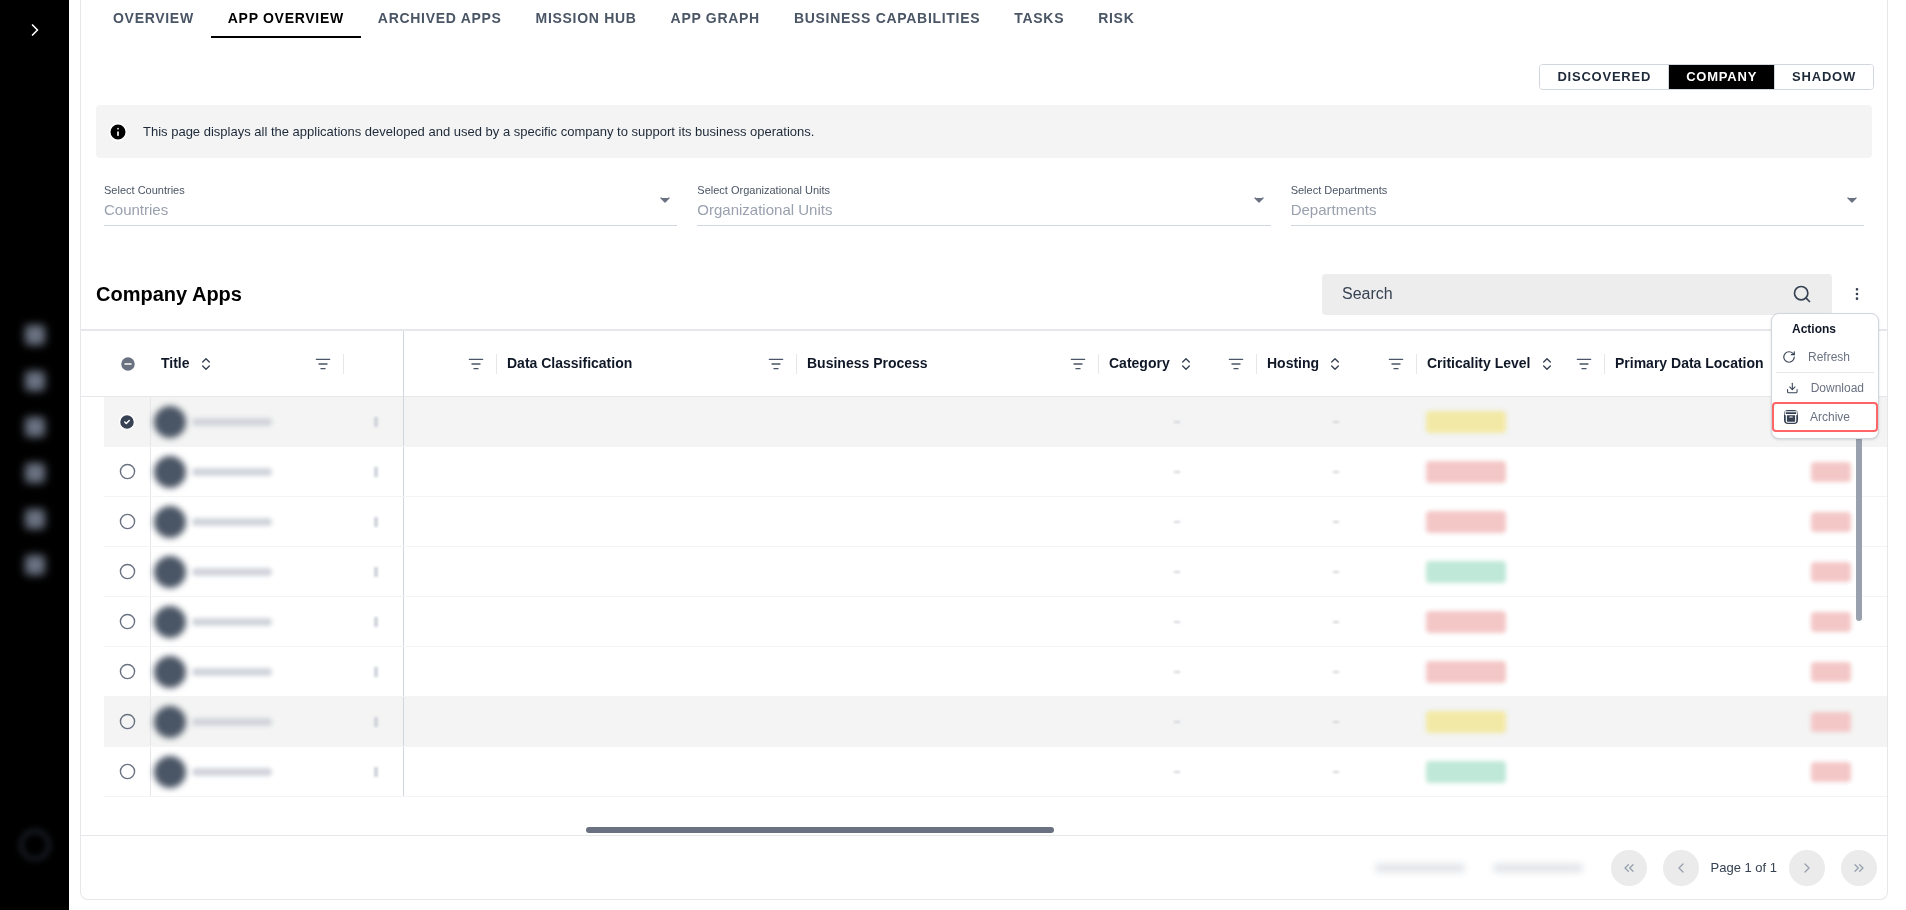 The image size is (1906, 910). Describe the element at coordinates (145, 190) in the screenshot. I see `select-label: Select Countries` at that location.